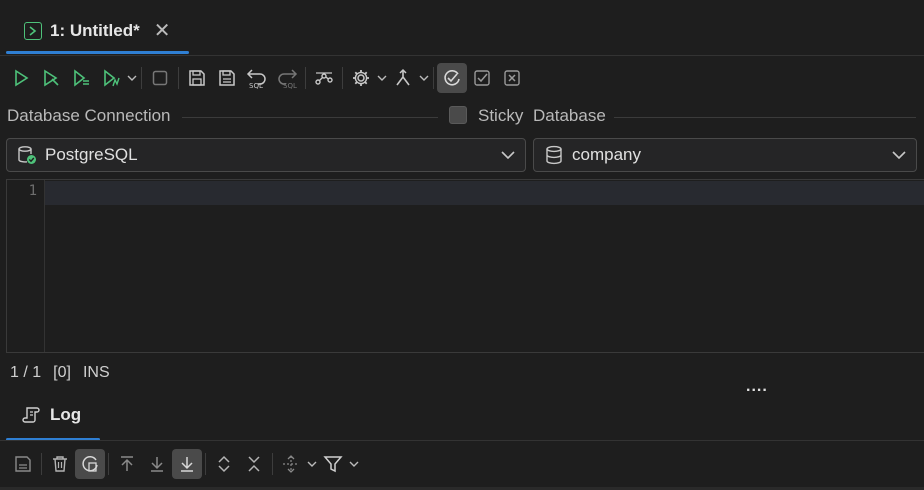  I want to click on collapse-icon, so click(254, 464).